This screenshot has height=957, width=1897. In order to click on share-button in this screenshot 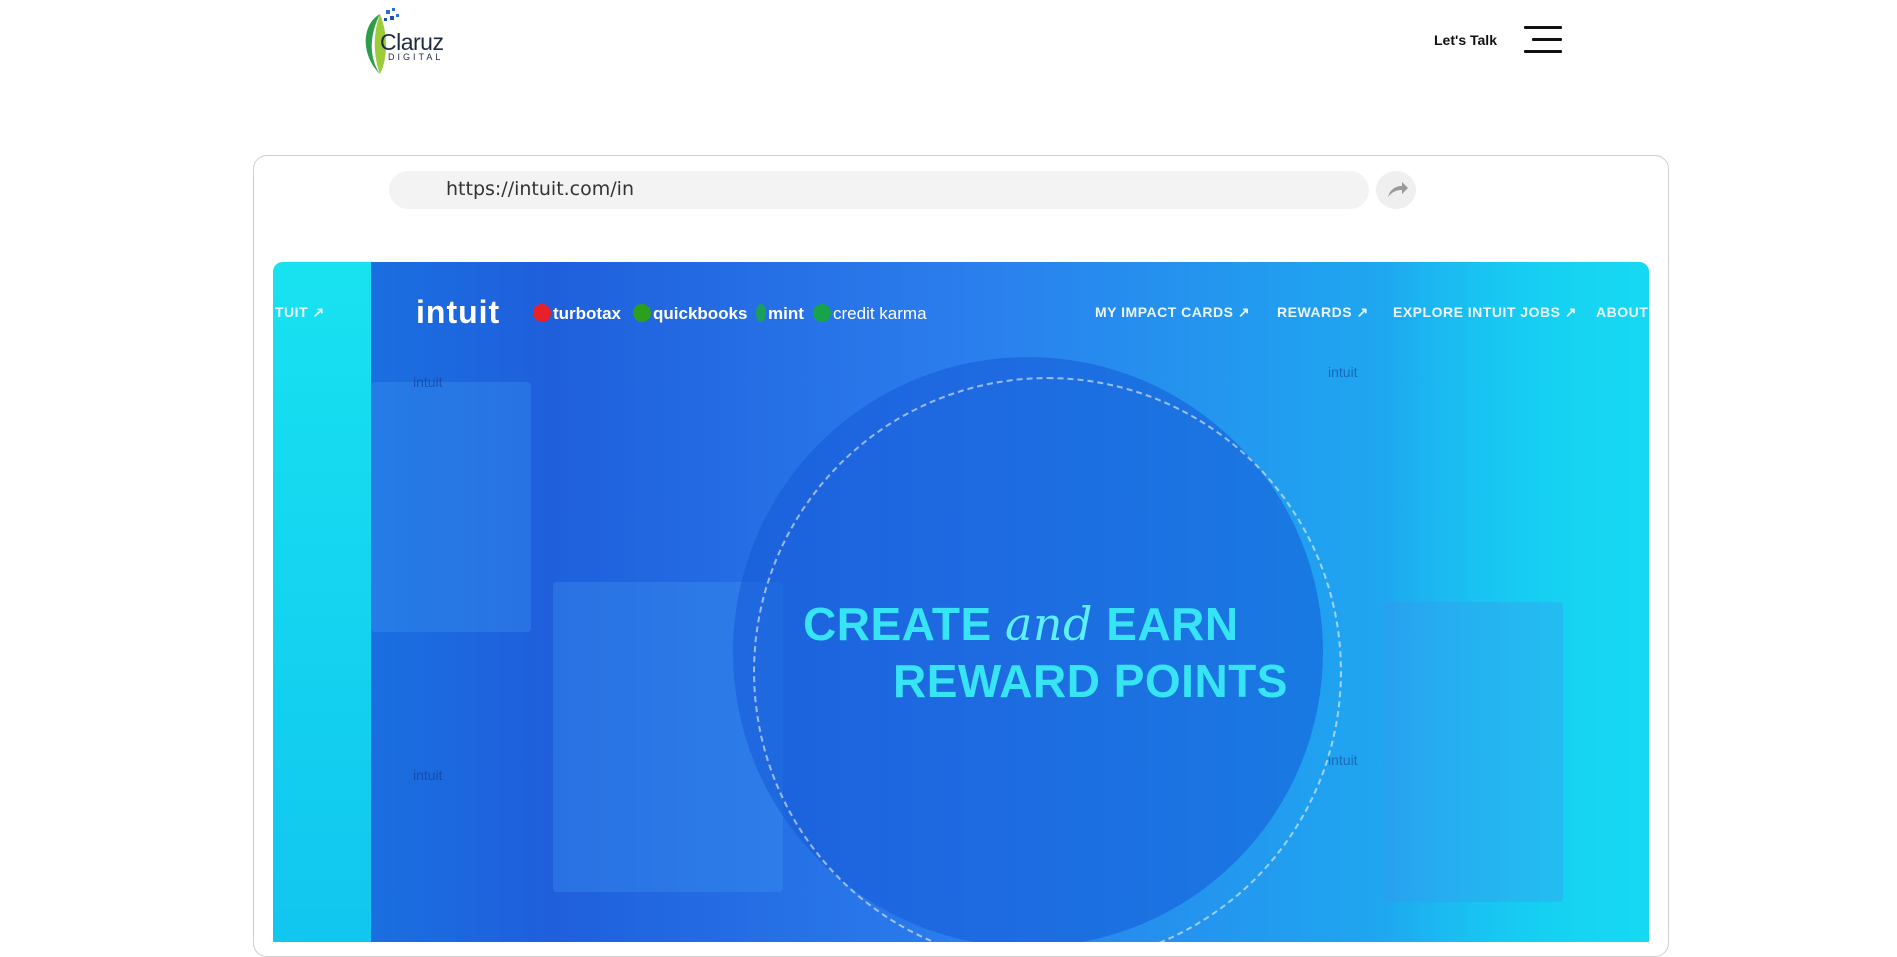, I will do `click(1396, 190)`.